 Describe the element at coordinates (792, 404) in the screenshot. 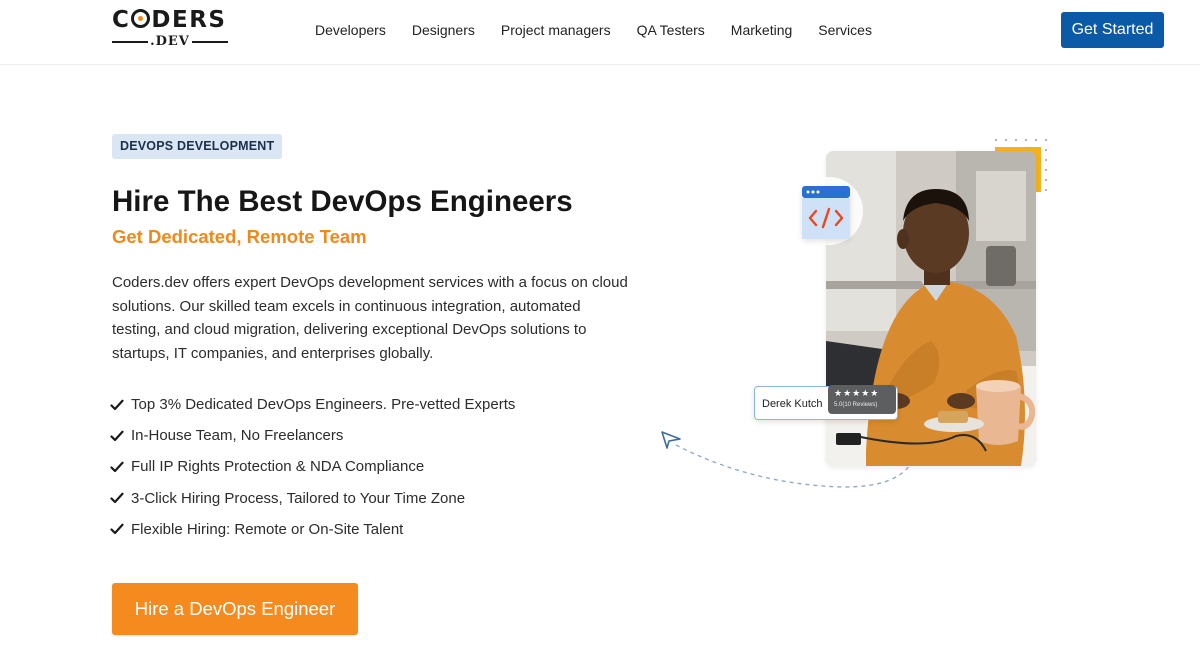

I see `profile-name: Derek Kutch` at that location.